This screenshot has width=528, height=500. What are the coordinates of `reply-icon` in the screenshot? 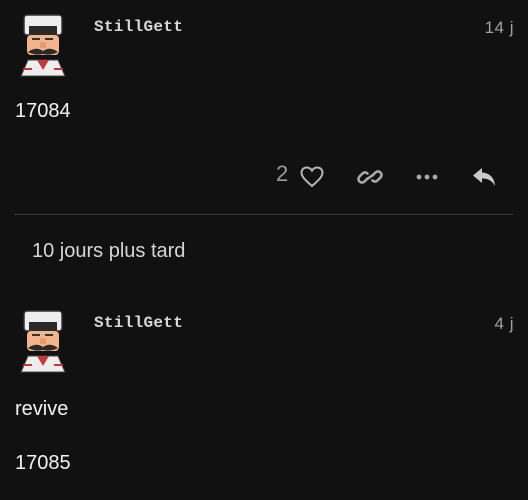 It's located at (485, 177).